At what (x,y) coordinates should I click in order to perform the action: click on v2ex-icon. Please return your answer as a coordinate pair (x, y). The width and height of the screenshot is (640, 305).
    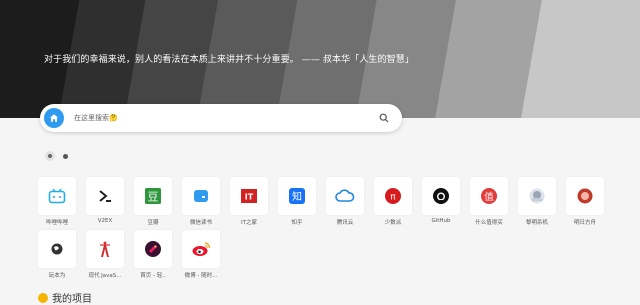
    Looking at the image, I should click on (105, 196).